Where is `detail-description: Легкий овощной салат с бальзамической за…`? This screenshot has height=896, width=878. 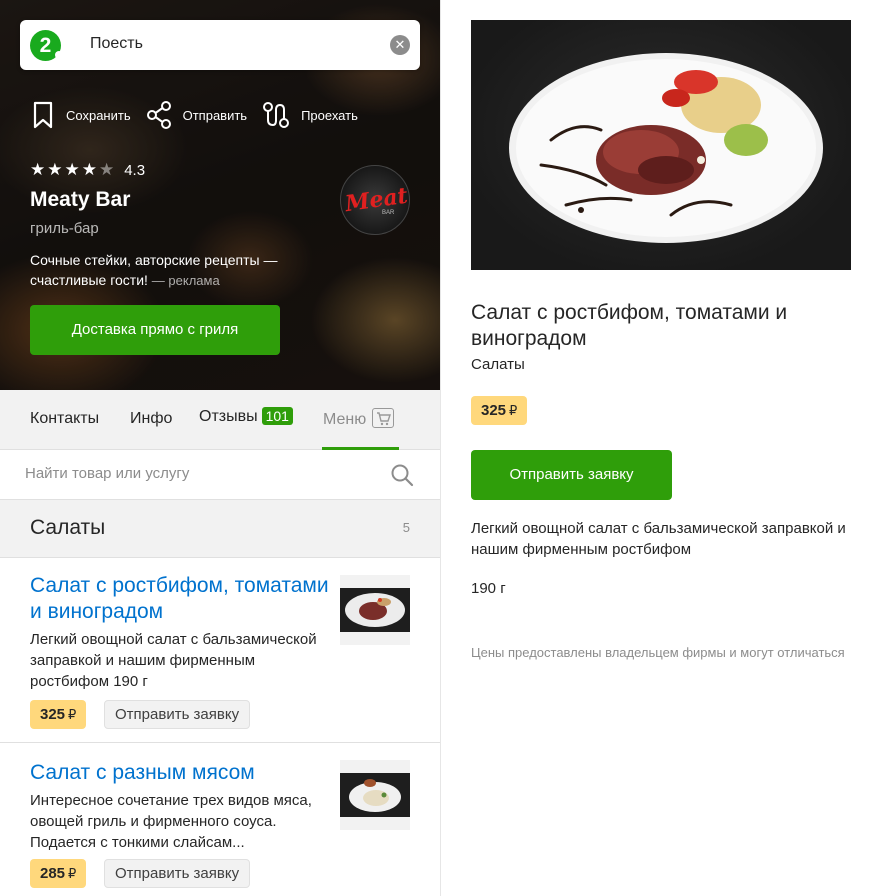
detail-description: Легкий овощной салат с бальзамической за… is located at coordinates (658, 539).